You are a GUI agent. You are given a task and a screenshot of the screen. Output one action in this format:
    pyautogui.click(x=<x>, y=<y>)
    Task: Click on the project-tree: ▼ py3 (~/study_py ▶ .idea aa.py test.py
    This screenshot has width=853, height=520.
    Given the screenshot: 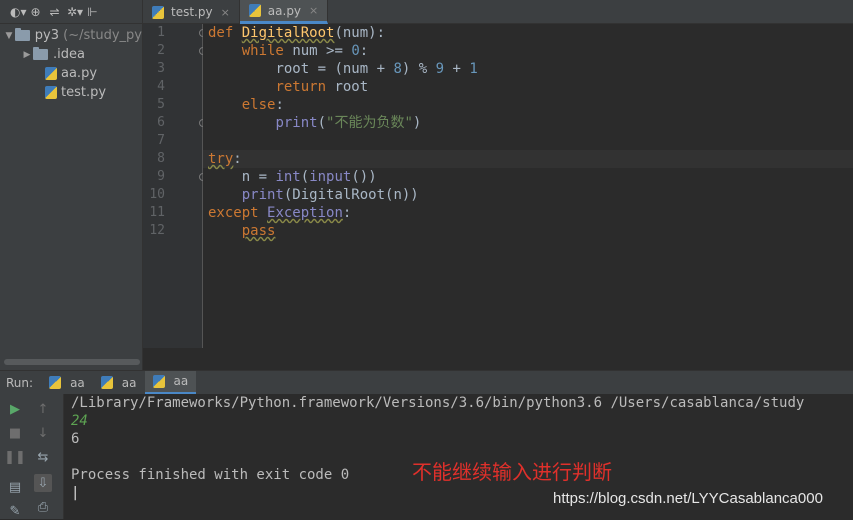 What is the action you would take?
    pyautogui.click(x=71, y=64)
    